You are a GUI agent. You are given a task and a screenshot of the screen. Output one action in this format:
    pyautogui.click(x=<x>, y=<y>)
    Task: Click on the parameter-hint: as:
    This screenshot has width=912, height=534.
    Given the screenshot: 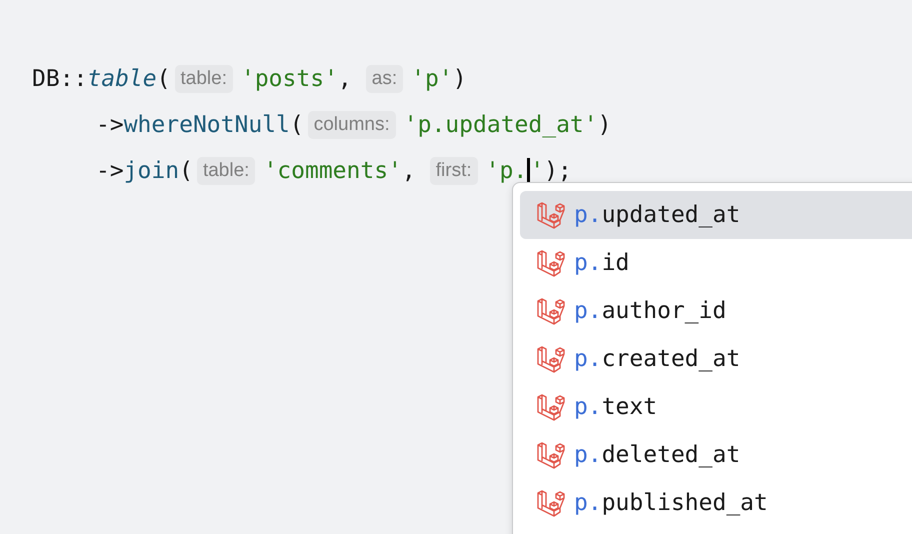 What is the action you would take?
    pyautogui.click(x=385, y=79)
    